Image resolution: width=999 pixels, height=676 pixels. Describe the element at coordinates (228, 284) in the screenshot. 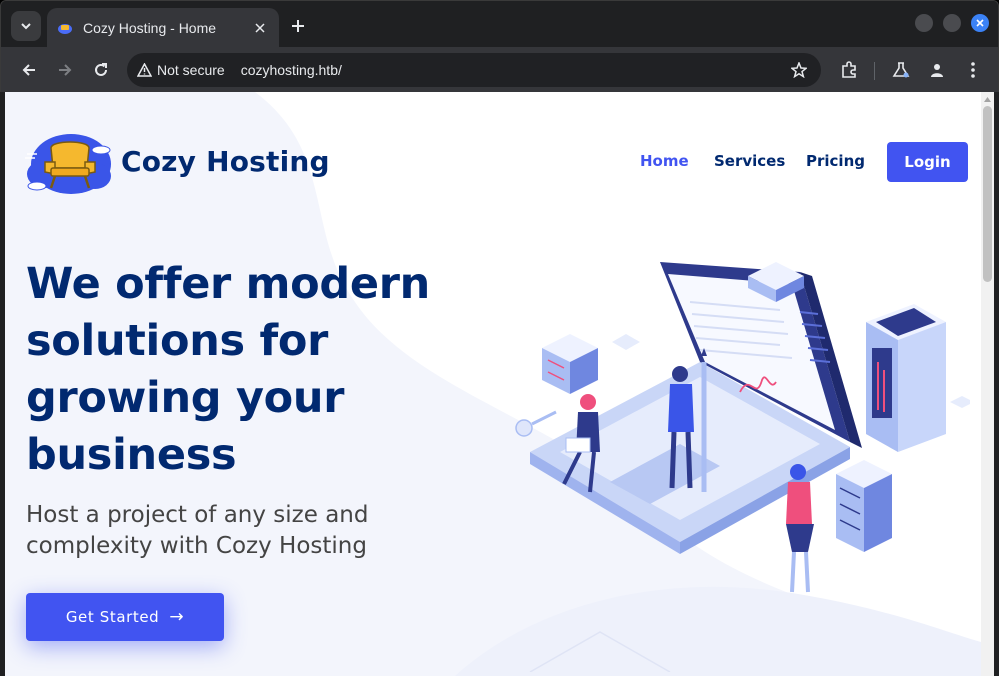

I see `hero-title-line: We offer modern` at that location.